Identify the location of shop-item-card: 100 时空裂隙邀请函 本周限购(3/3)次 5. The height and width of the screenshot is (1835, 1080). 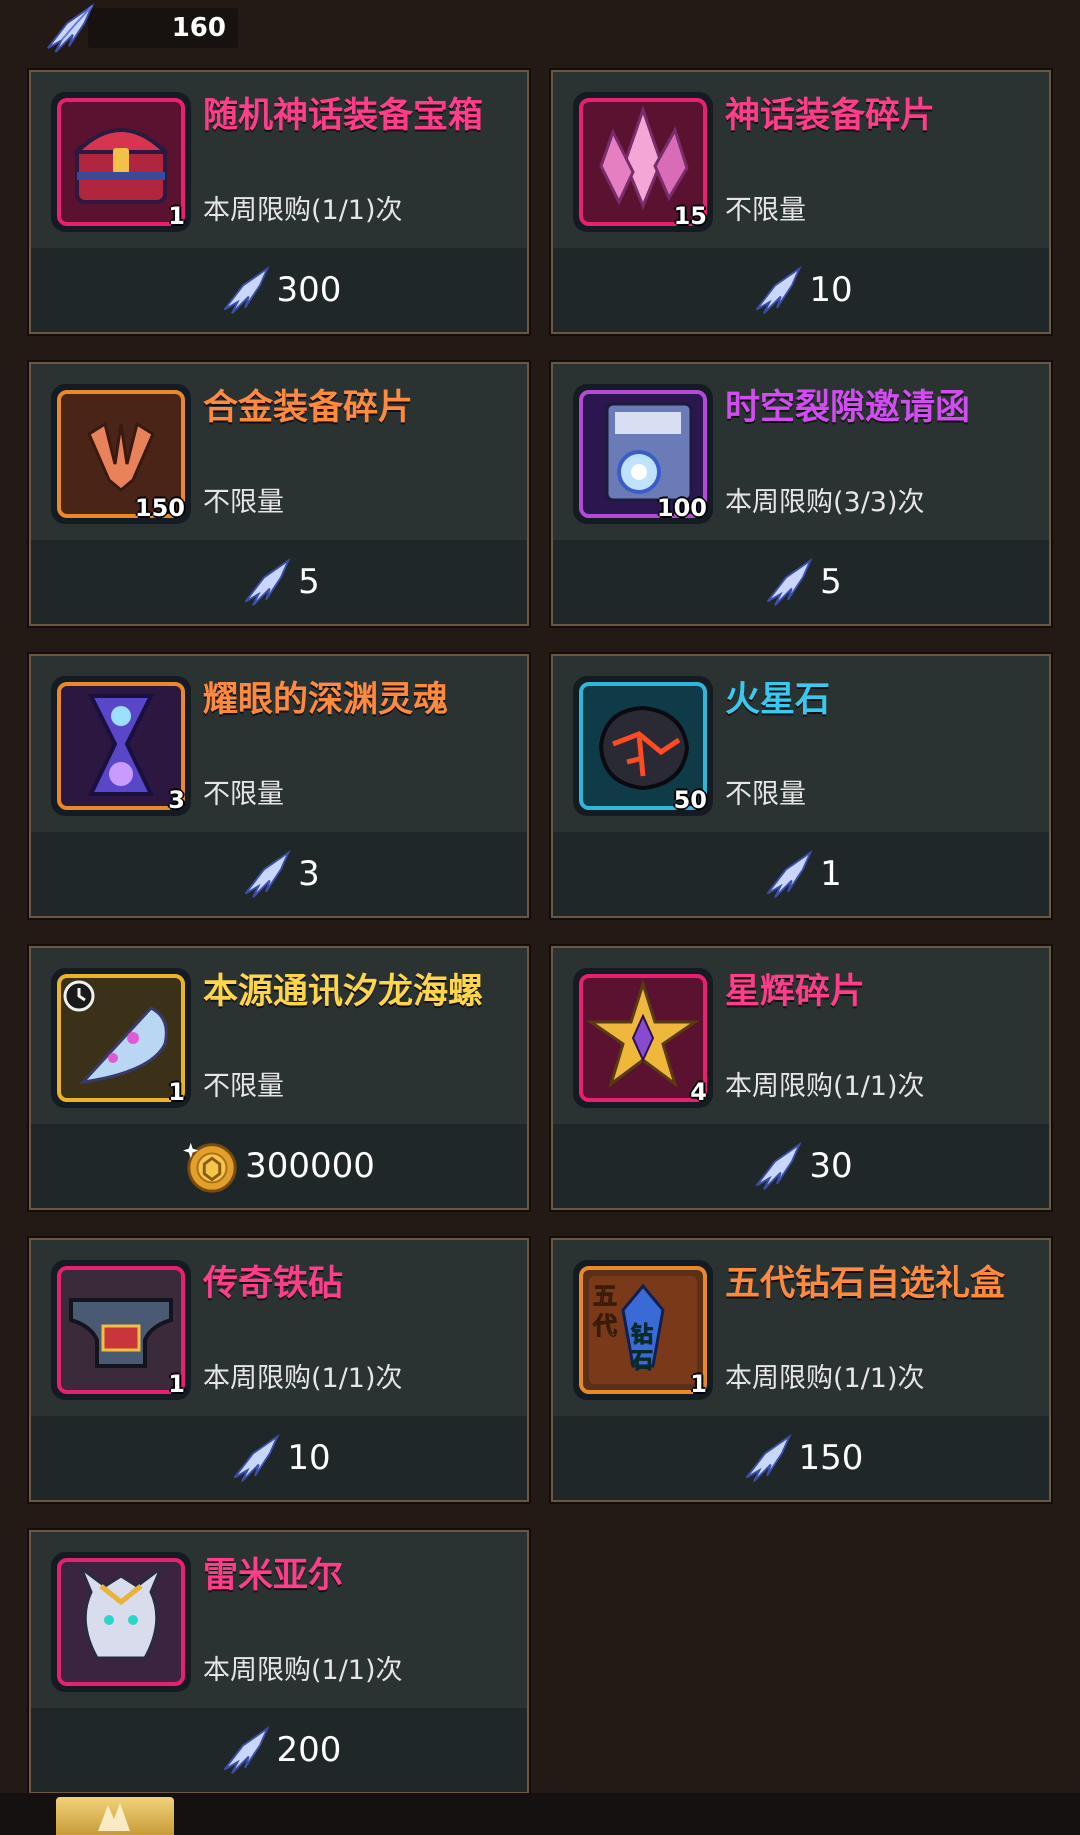
(801, 494).